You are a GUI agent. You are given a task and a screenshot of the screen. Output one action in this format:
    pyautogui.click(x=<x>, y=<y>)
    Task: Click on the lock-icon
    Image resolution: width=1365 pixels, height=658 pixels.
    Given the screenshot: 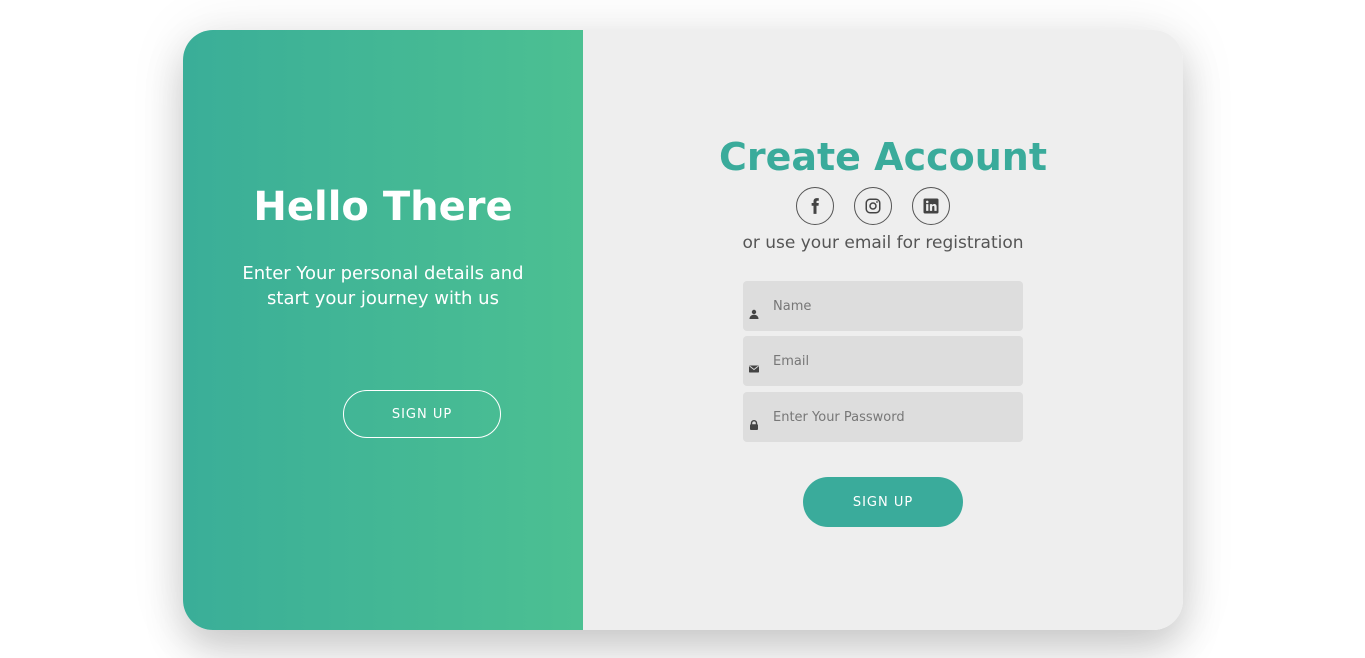 What is the action you would take?
    pyautogui.click(x=754, y=425)
    